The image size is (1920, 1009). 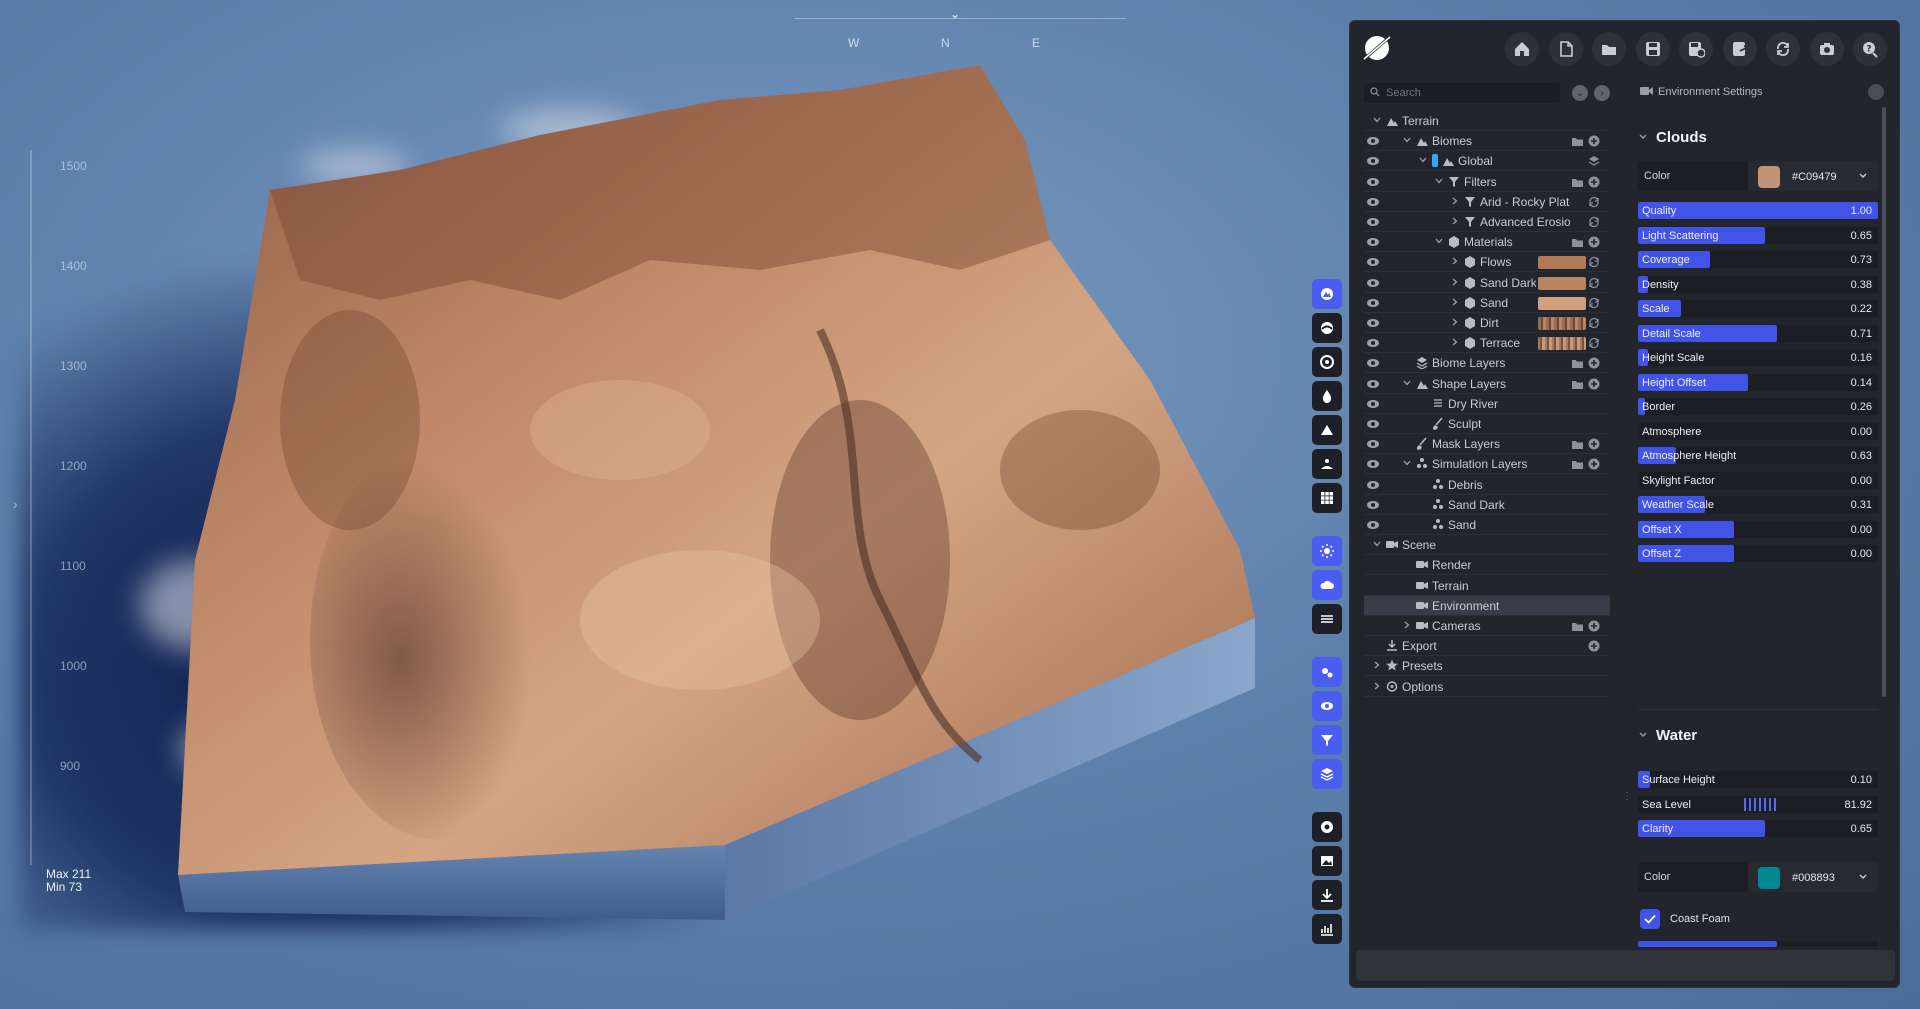 What do you see at coordinates (1462, 93) in the screenshot?
I see `search-input` at bounding box center [1462, 93].